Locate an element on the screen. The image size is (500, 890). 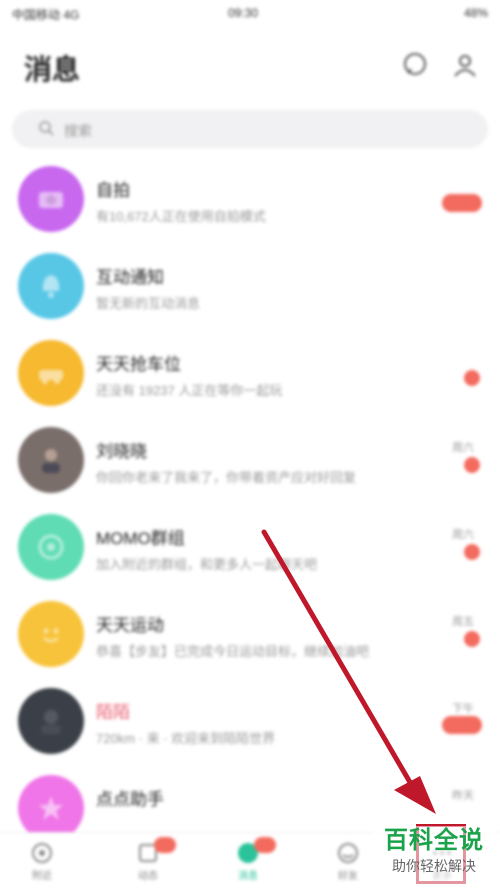
conversation-preview: 还没有 19237 人正在等你一起玩 is located at coordinates (189, 390).